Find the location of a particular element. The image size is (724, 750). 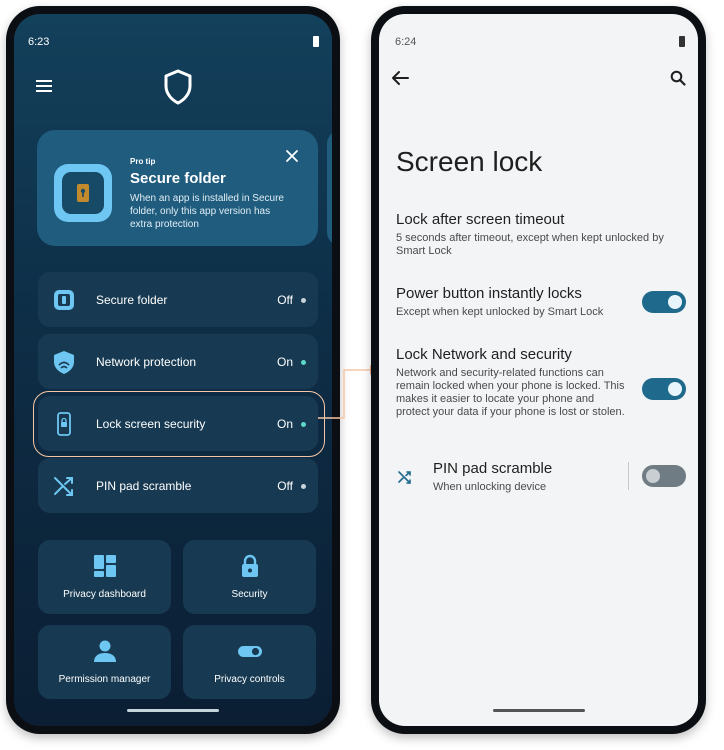

tile-label: Privacy dashboard is located at coordinates (104, 594).